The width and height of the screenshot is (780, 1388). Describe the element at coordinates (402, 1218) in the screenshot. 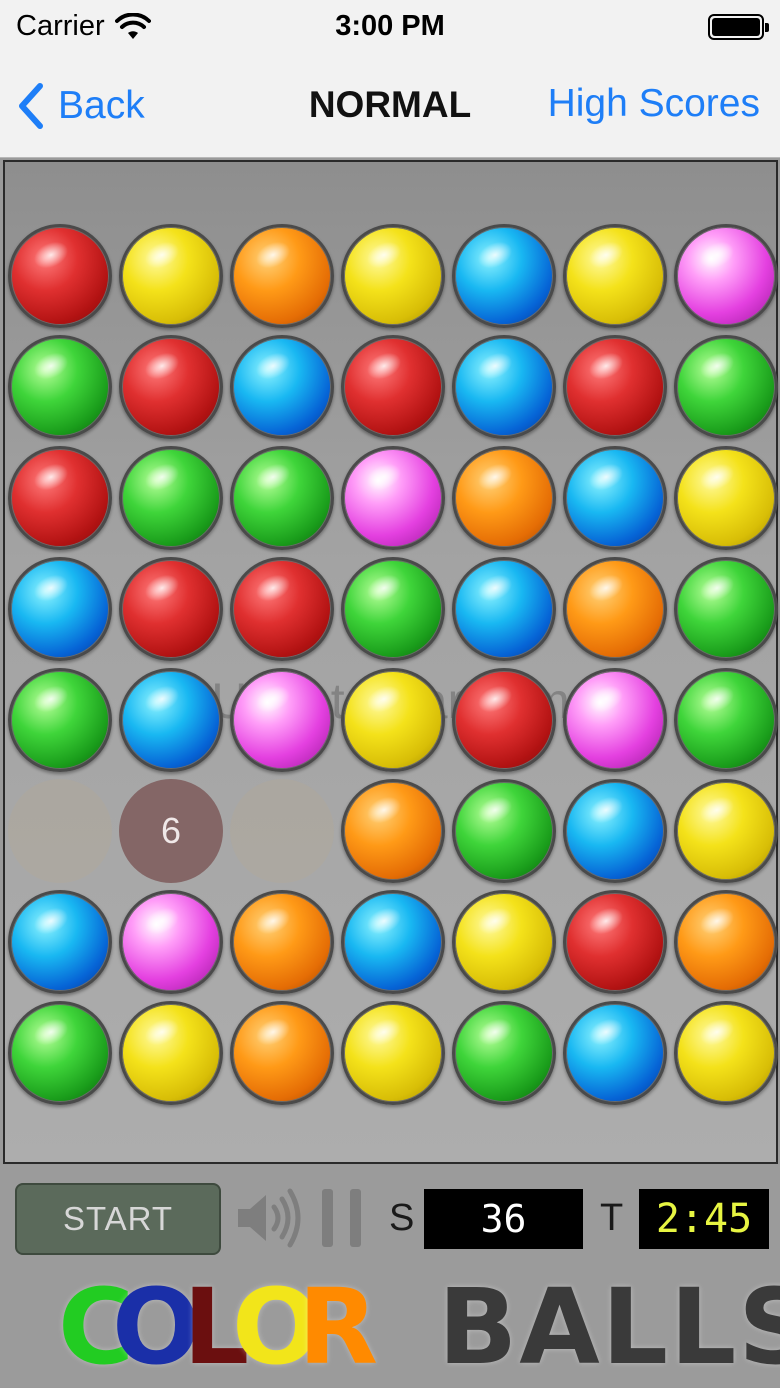

I see `score-label: S` at that location.